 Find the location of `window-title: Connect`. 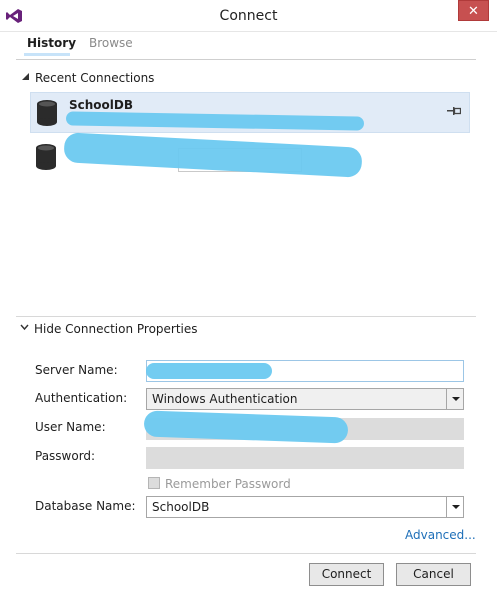

window-title: Connect is located at coordinates (248, 16).